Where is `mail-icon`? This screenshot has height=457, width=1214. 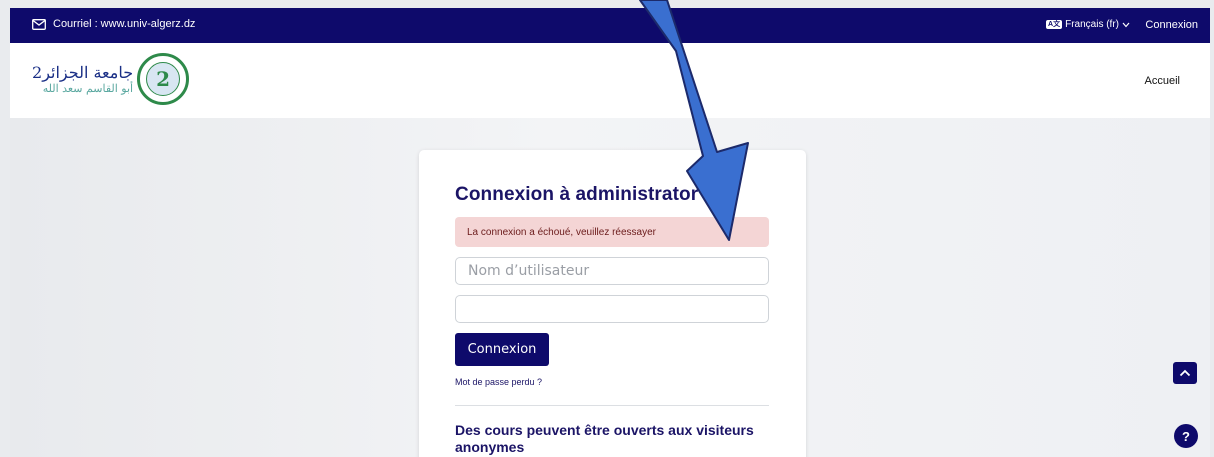
mail-icon is located at coordinates (39, 24).